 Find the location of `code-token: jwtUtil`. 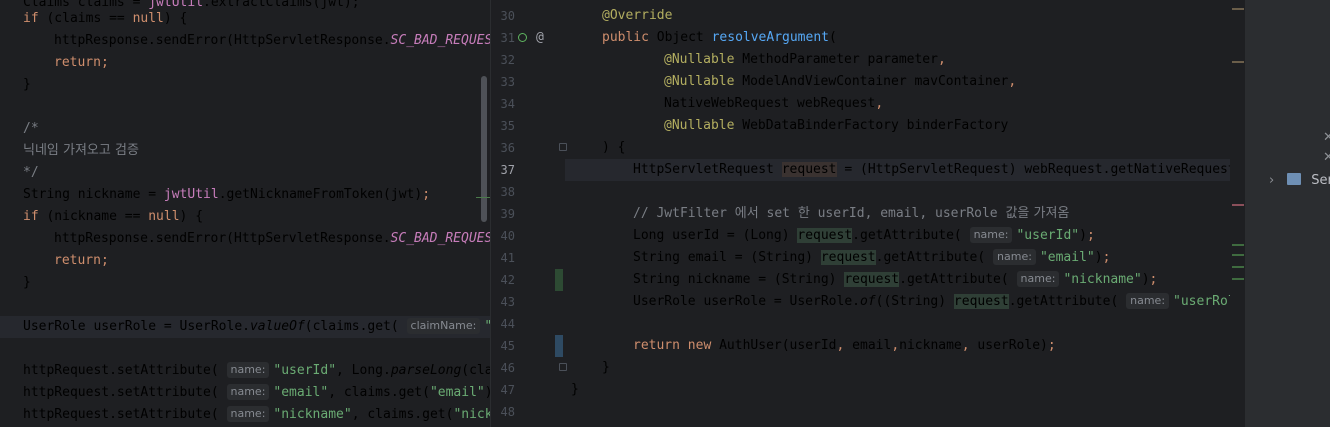

code-token: jwtUtil is located at coordinates (191, 194).